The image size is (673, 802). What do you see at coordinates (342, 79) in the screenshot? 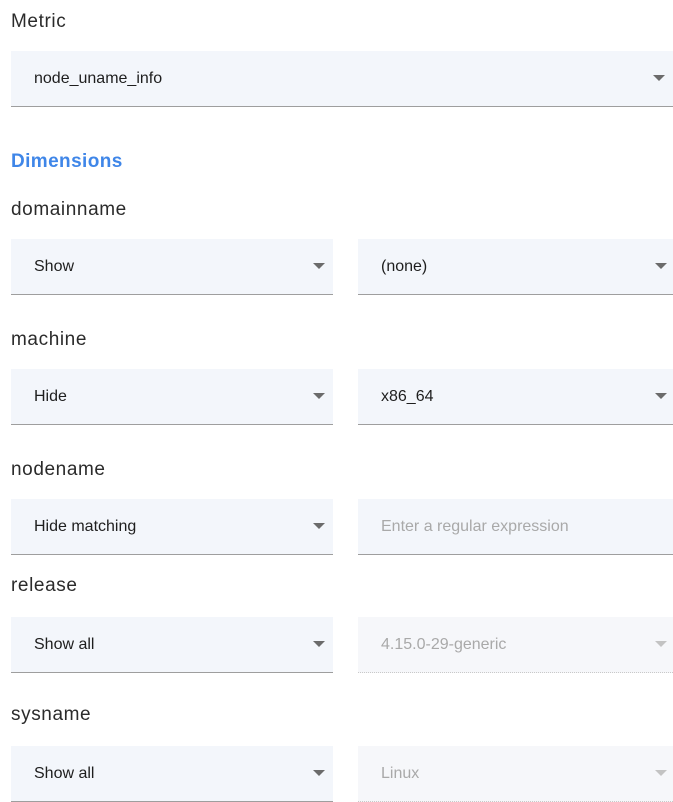
I see `metric-select: node_uname_info` at bounding box center [342, 79].